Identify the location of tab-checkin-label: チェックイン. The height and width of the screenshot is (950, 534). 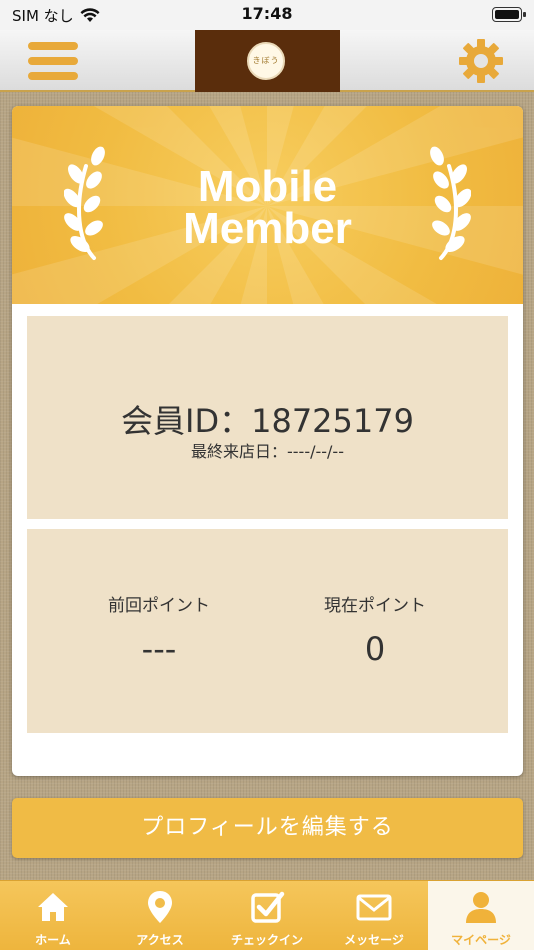
(266, 940).